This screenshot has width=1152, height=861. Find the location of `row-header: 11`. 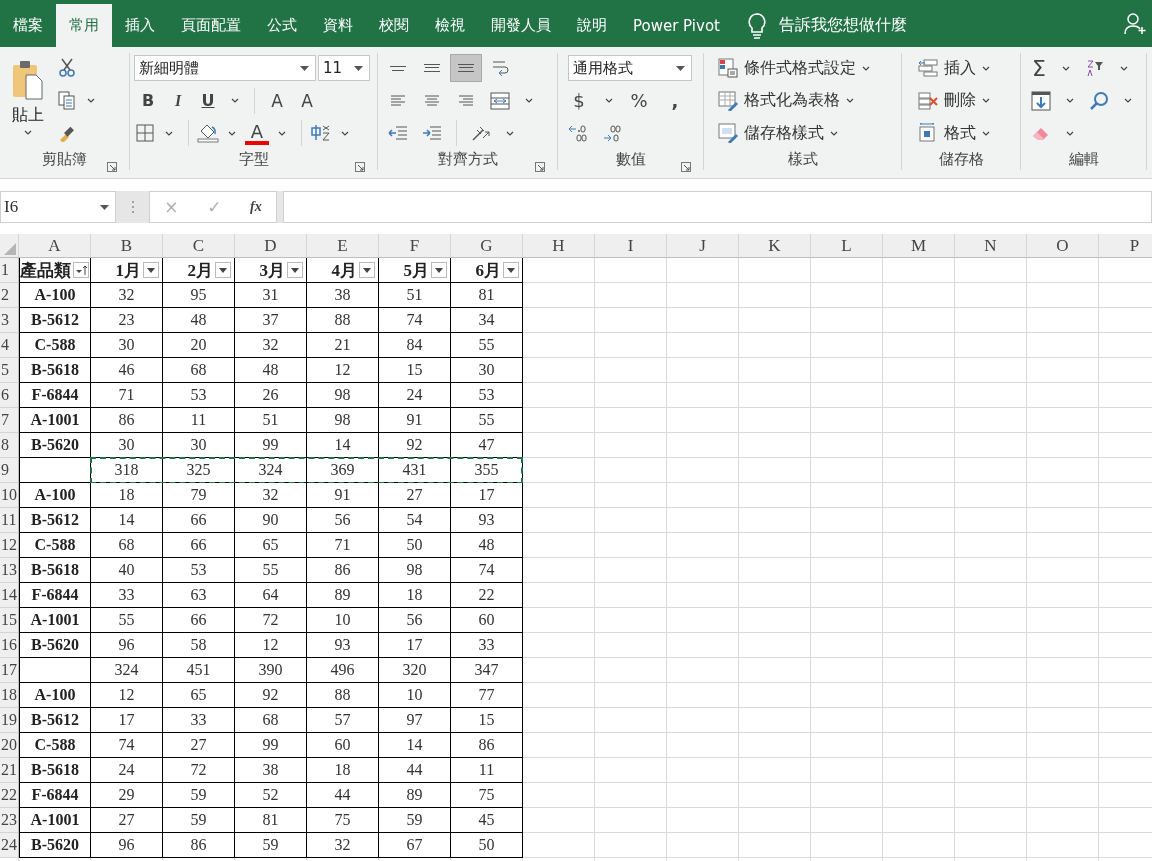

row-header: 11 is located at coordinates (9, 520).